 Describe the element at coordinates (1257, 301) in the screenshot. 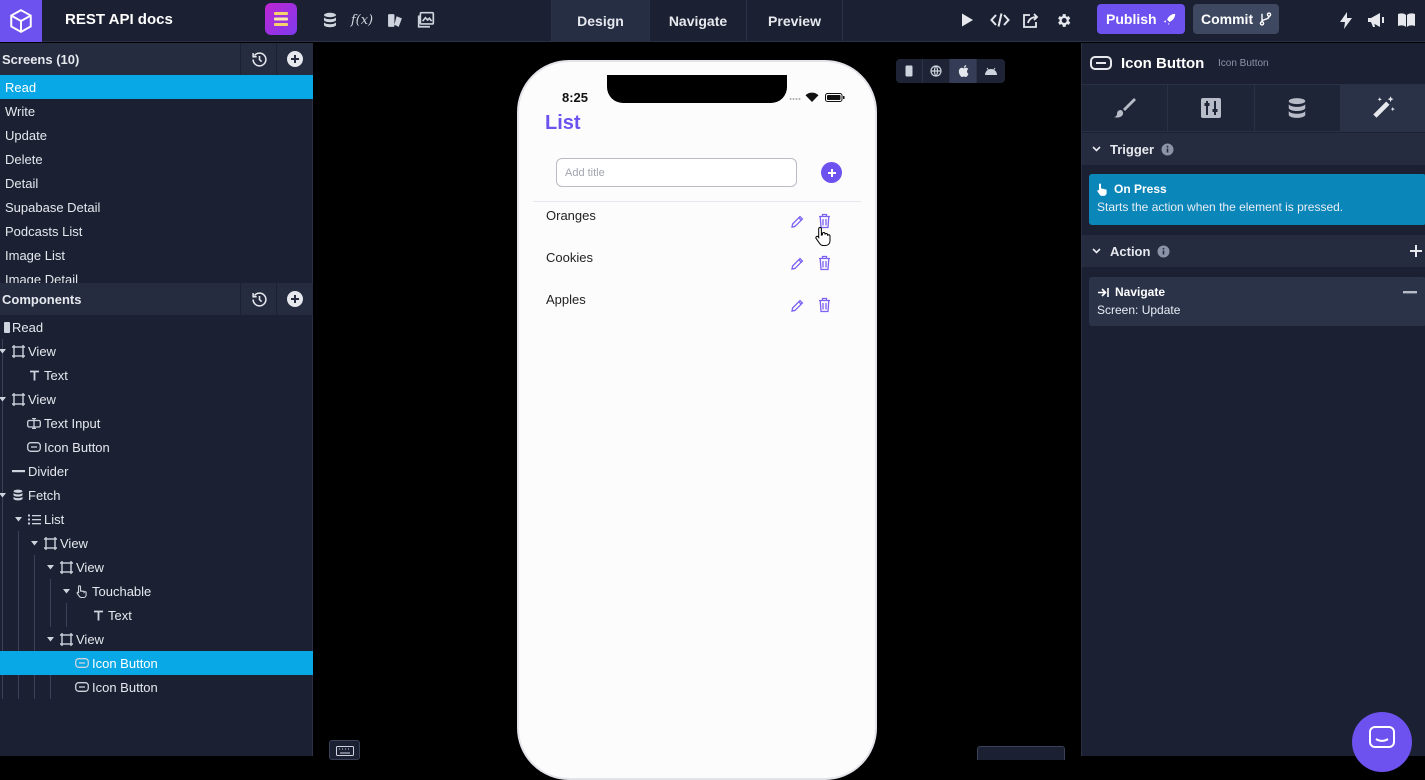

I see `navigate-action-card: Navigate Screen: Update` at that location.